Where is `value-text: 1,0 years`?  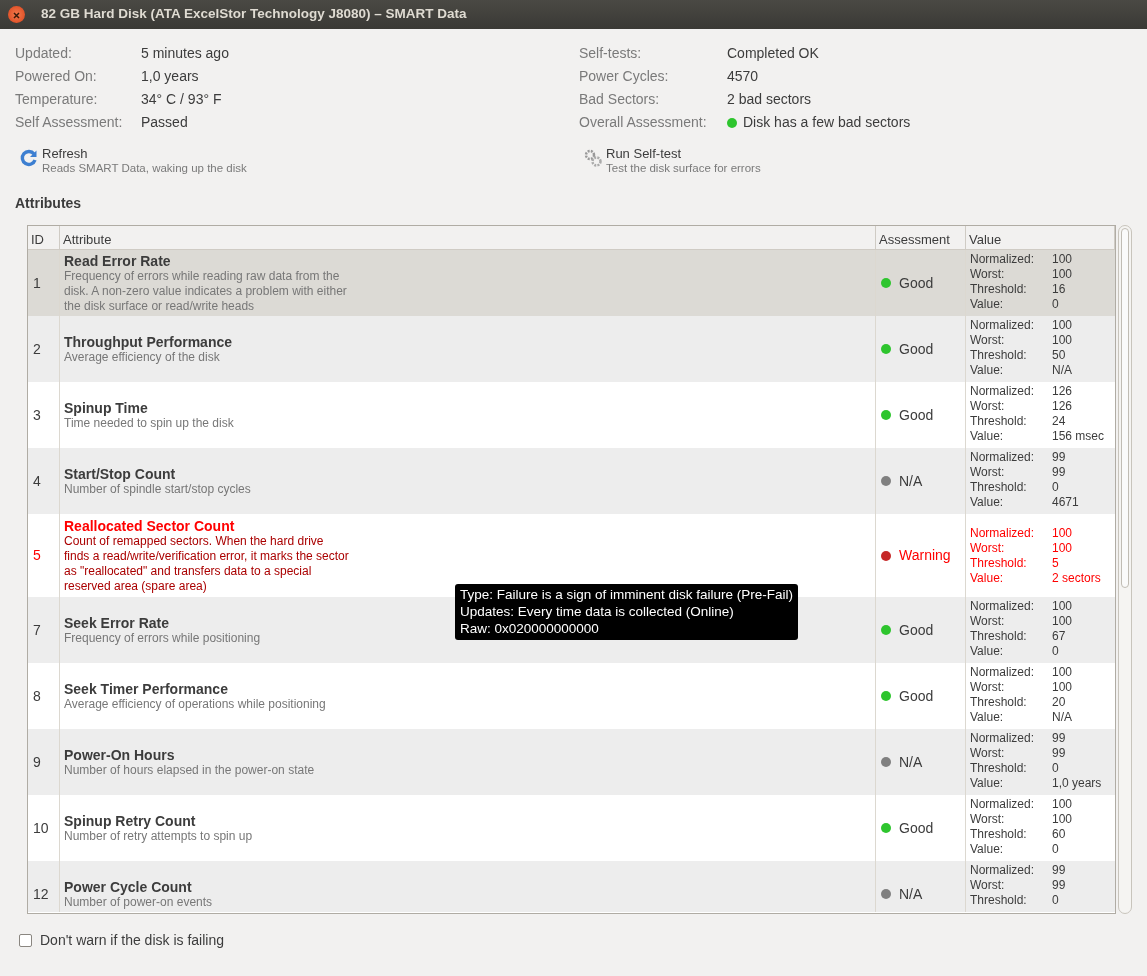
value-text: 1,0 years is located at coordinates (1077, 783).